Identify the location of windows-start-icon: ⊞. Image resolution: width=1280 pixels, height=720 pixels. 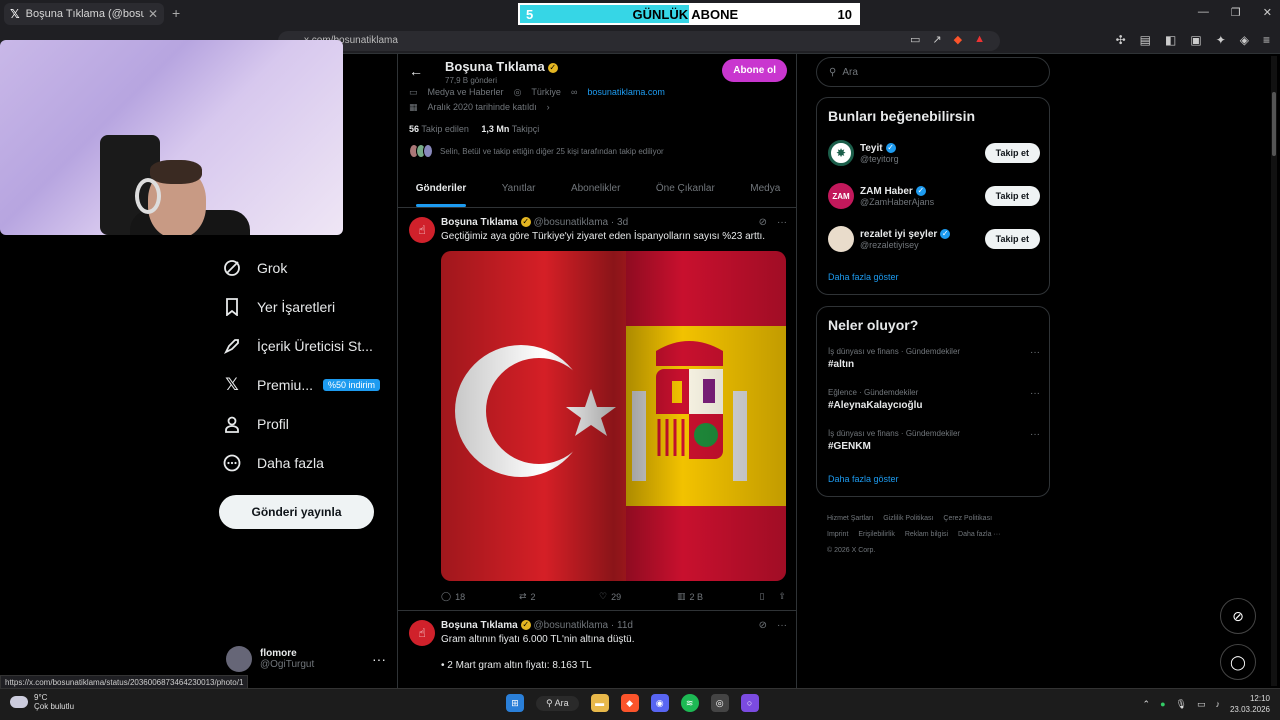
(515, 703).